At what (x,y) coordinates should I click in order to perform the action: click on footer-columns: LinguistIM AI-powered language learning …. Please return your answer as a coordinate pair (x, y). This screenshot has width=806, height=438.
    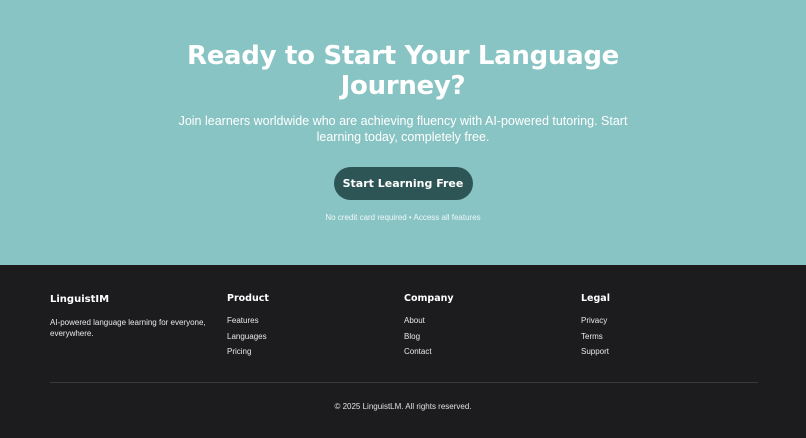
    Looking at the image, I should click on (404, 328).